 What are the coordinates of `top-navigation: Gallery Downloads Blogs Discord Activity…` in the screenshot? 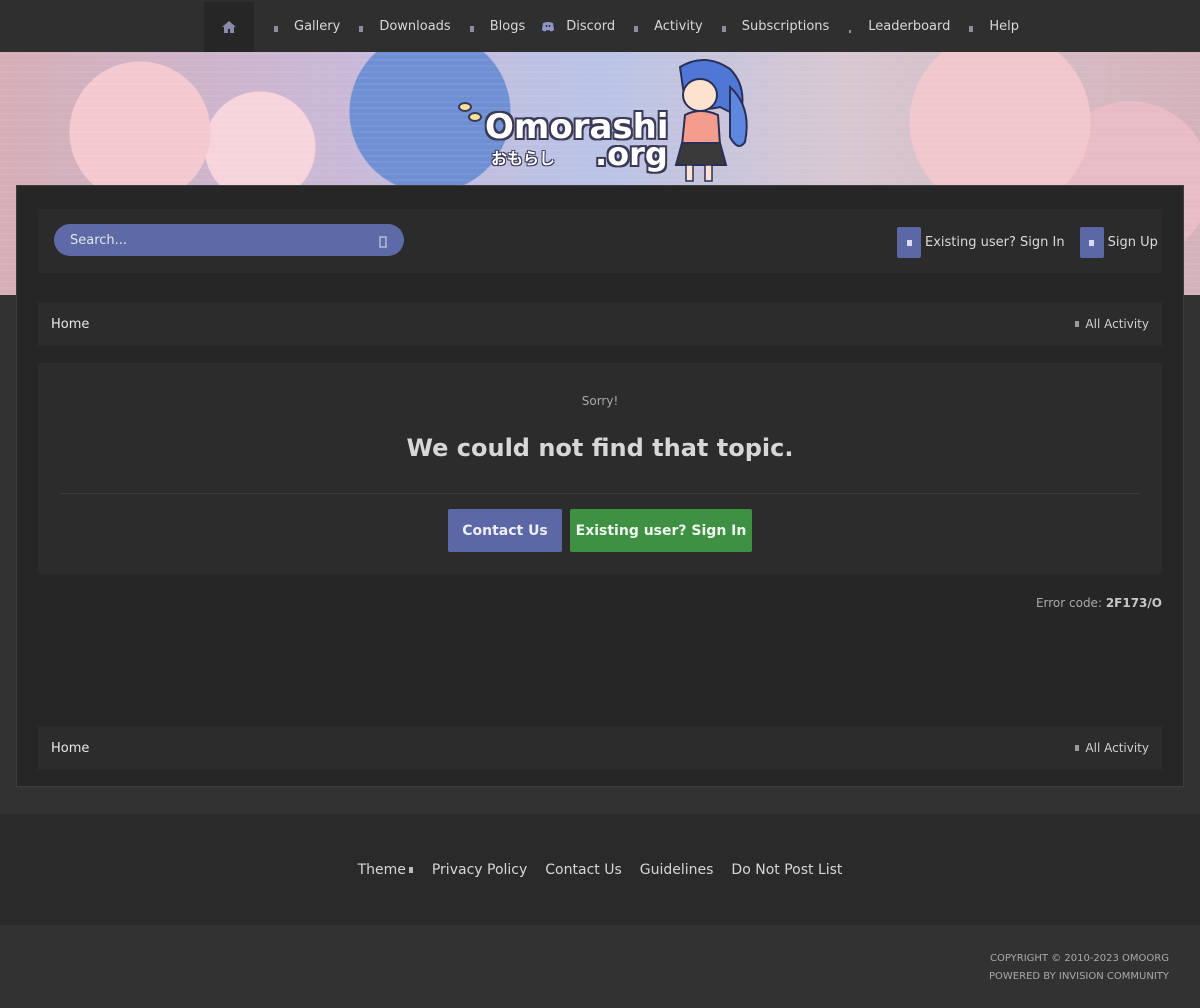 It's located at (600, 26).